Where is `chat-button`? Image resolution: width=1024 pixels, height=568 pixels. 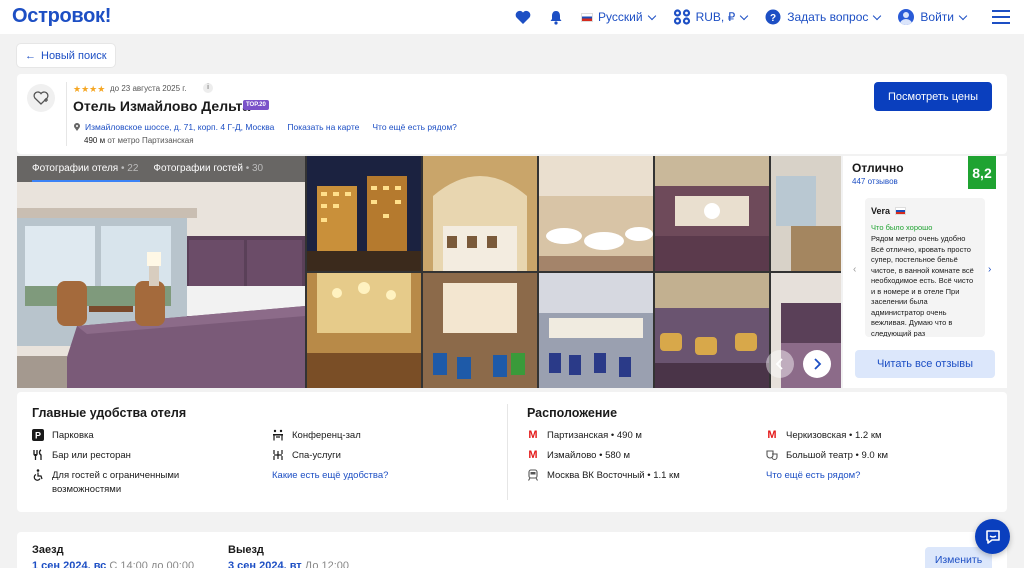 chat-button is located at coordinates (992, 536).